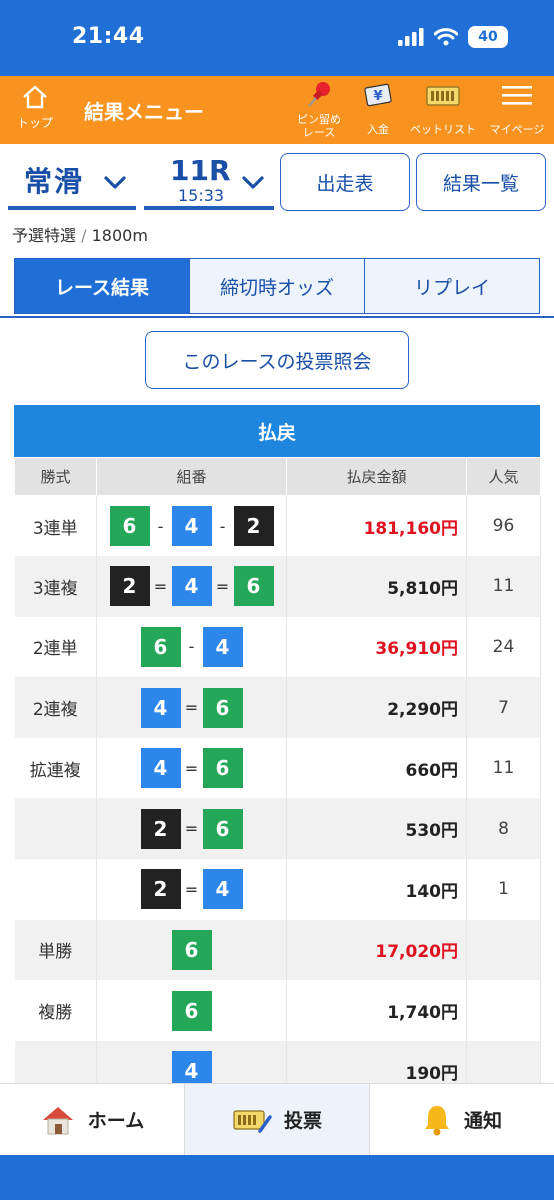 The image size is (554, 1200). What do you see at coordinates (54, 181) in the screenshot?
I see `venue-name: 常滑` at bounding box center [54, 181].